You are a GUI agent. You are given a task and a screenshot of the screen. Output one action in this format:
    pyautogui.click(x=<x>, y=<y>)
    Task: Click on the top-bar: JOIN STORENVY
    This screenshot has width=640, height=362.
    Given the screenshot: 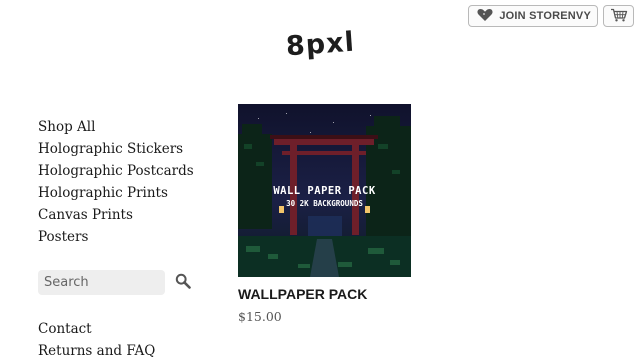 What is the action you would take?
    pyautogui.click(x=551, y=16)
    